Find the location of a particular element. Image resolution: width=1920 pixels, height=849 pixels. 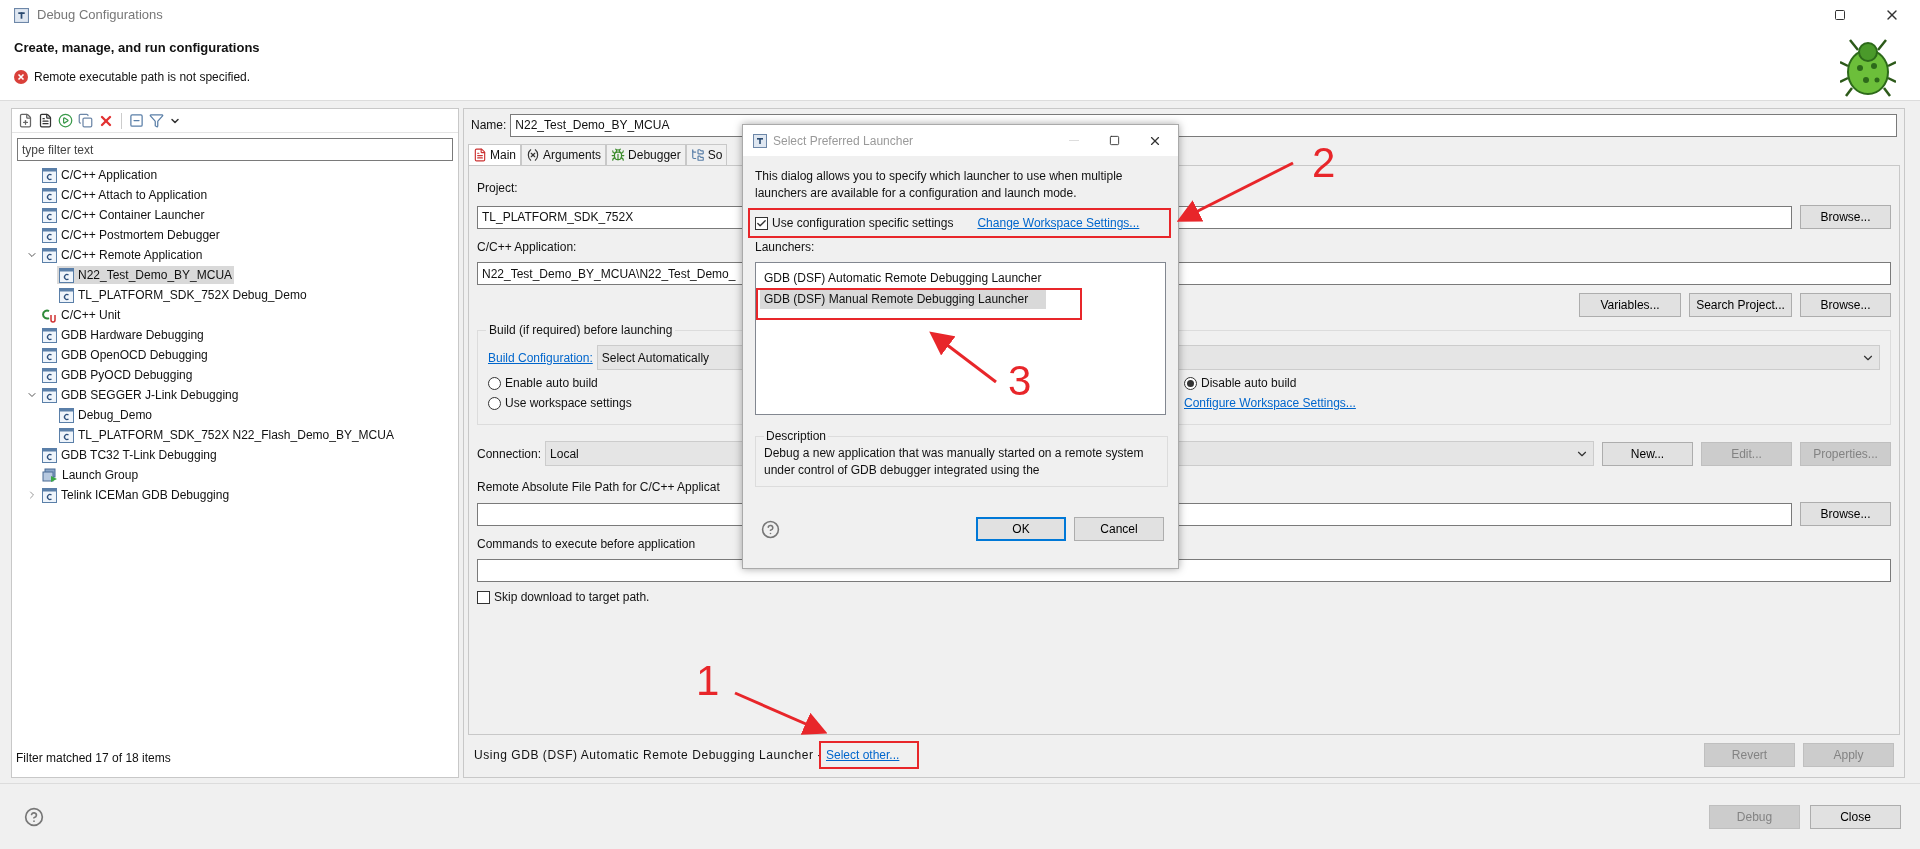

filter-status: Filter matched 17 of 18 items is located at coordinates (94, 758).